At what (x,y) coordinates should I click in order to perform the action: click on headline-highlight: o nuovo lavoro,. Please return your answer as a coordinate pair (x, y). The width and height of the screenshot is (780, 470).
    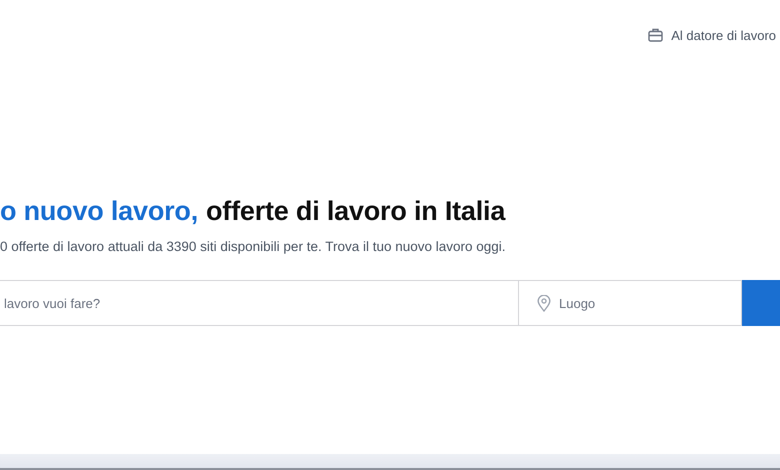
    Looking at the image, I should click on (99, 211).